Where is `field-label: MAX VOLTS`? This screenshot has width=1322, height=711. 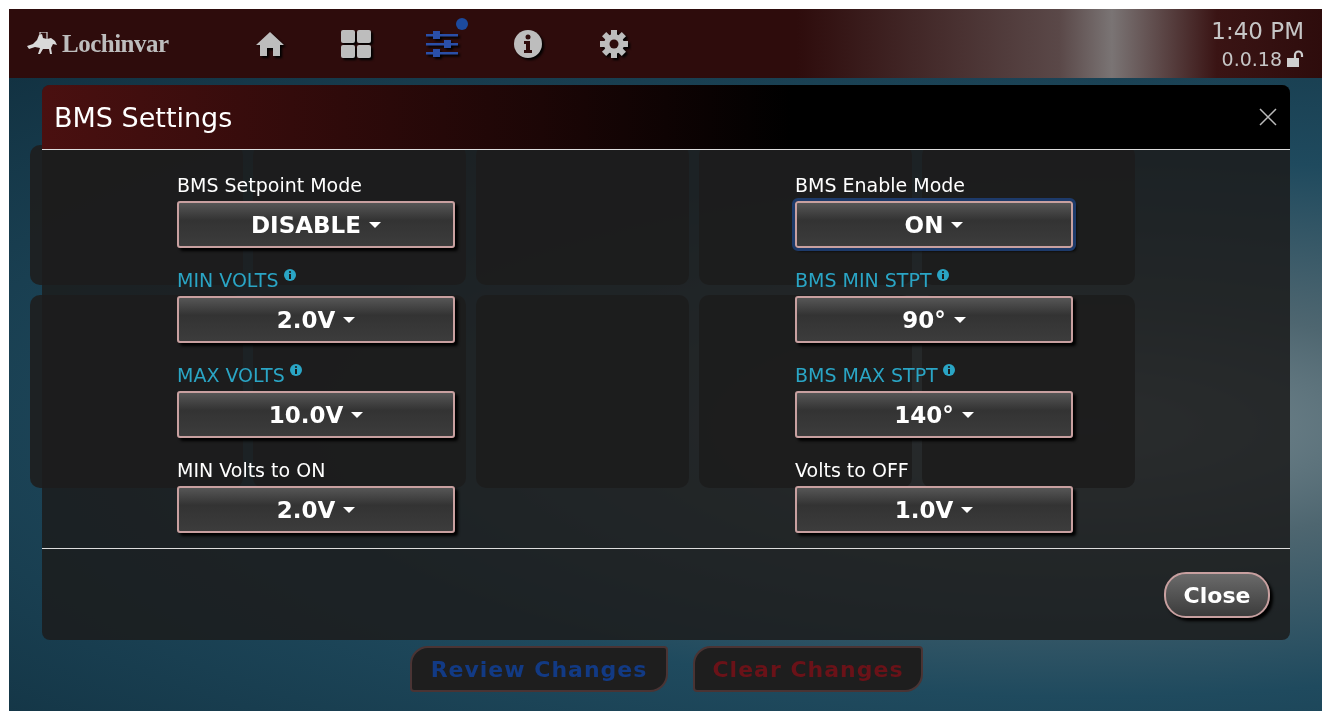 field-label: MAX VOLTS is located at coordinates (231, 375).